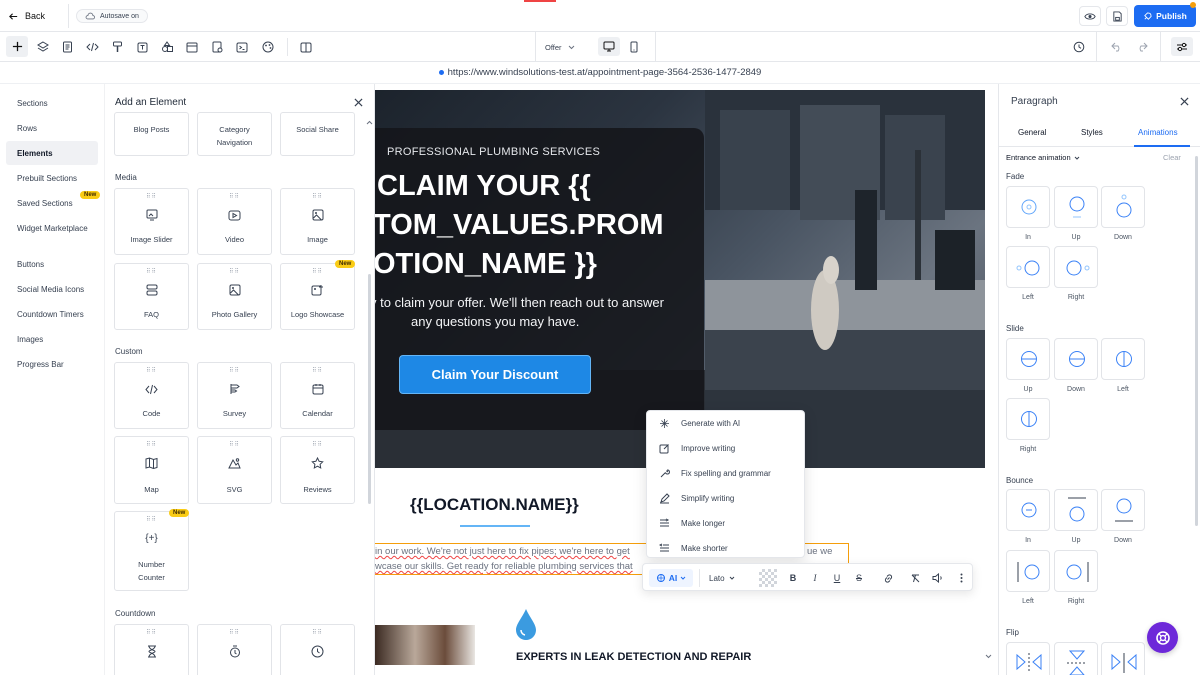 The height and width of the screenshot is (675, 1200). I want to click on nav-rows: Rows, so click(52, 128).